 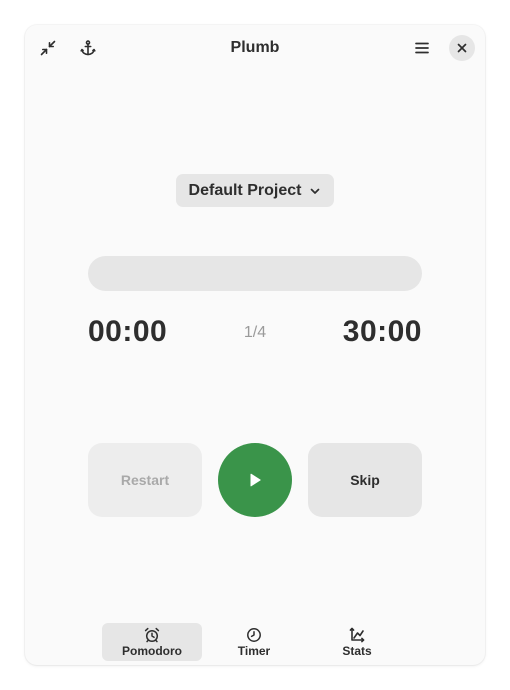 I want to click on remaining-time: 30:00, so click(x=382, y=331).